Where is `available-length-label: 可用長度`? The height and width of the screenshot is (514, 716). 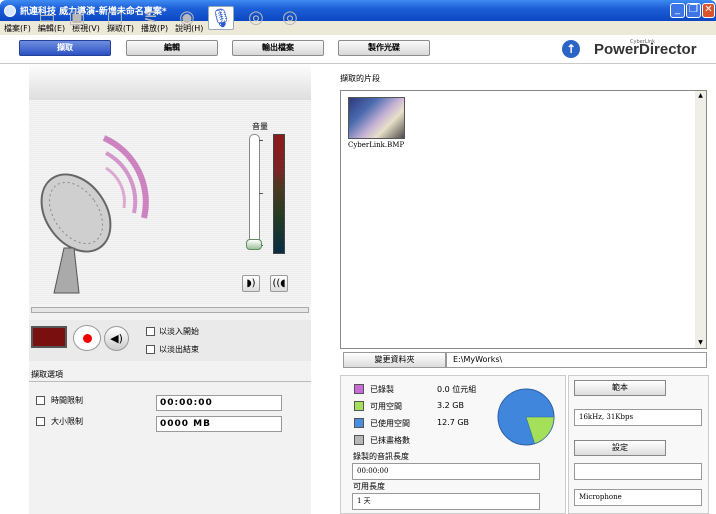 available-length-label: 可用長度 is located at coordinates (369, 486).